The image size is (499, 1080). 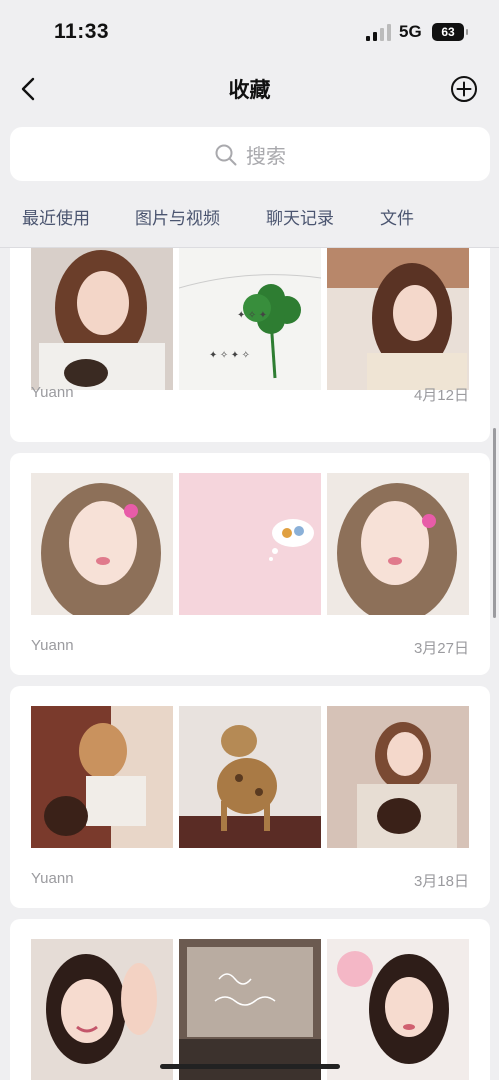 What do you see at coordinates (441, 395) in the screenshot?
I see `card-date: 4月12日` at bounding box center [441, 395].